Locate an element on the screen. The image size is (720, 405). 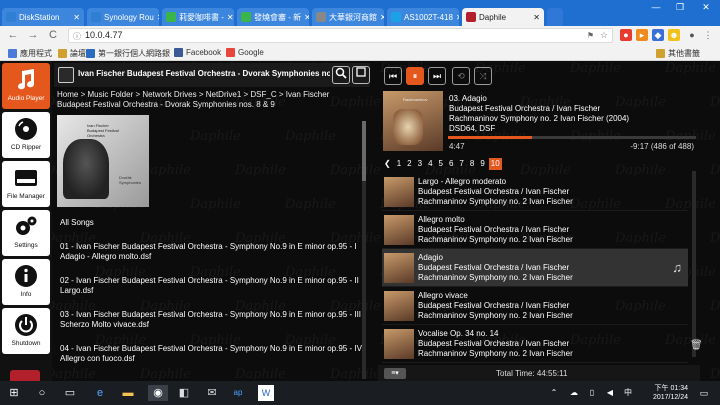
browse-scrollbar is located at coordinates (364, 250).